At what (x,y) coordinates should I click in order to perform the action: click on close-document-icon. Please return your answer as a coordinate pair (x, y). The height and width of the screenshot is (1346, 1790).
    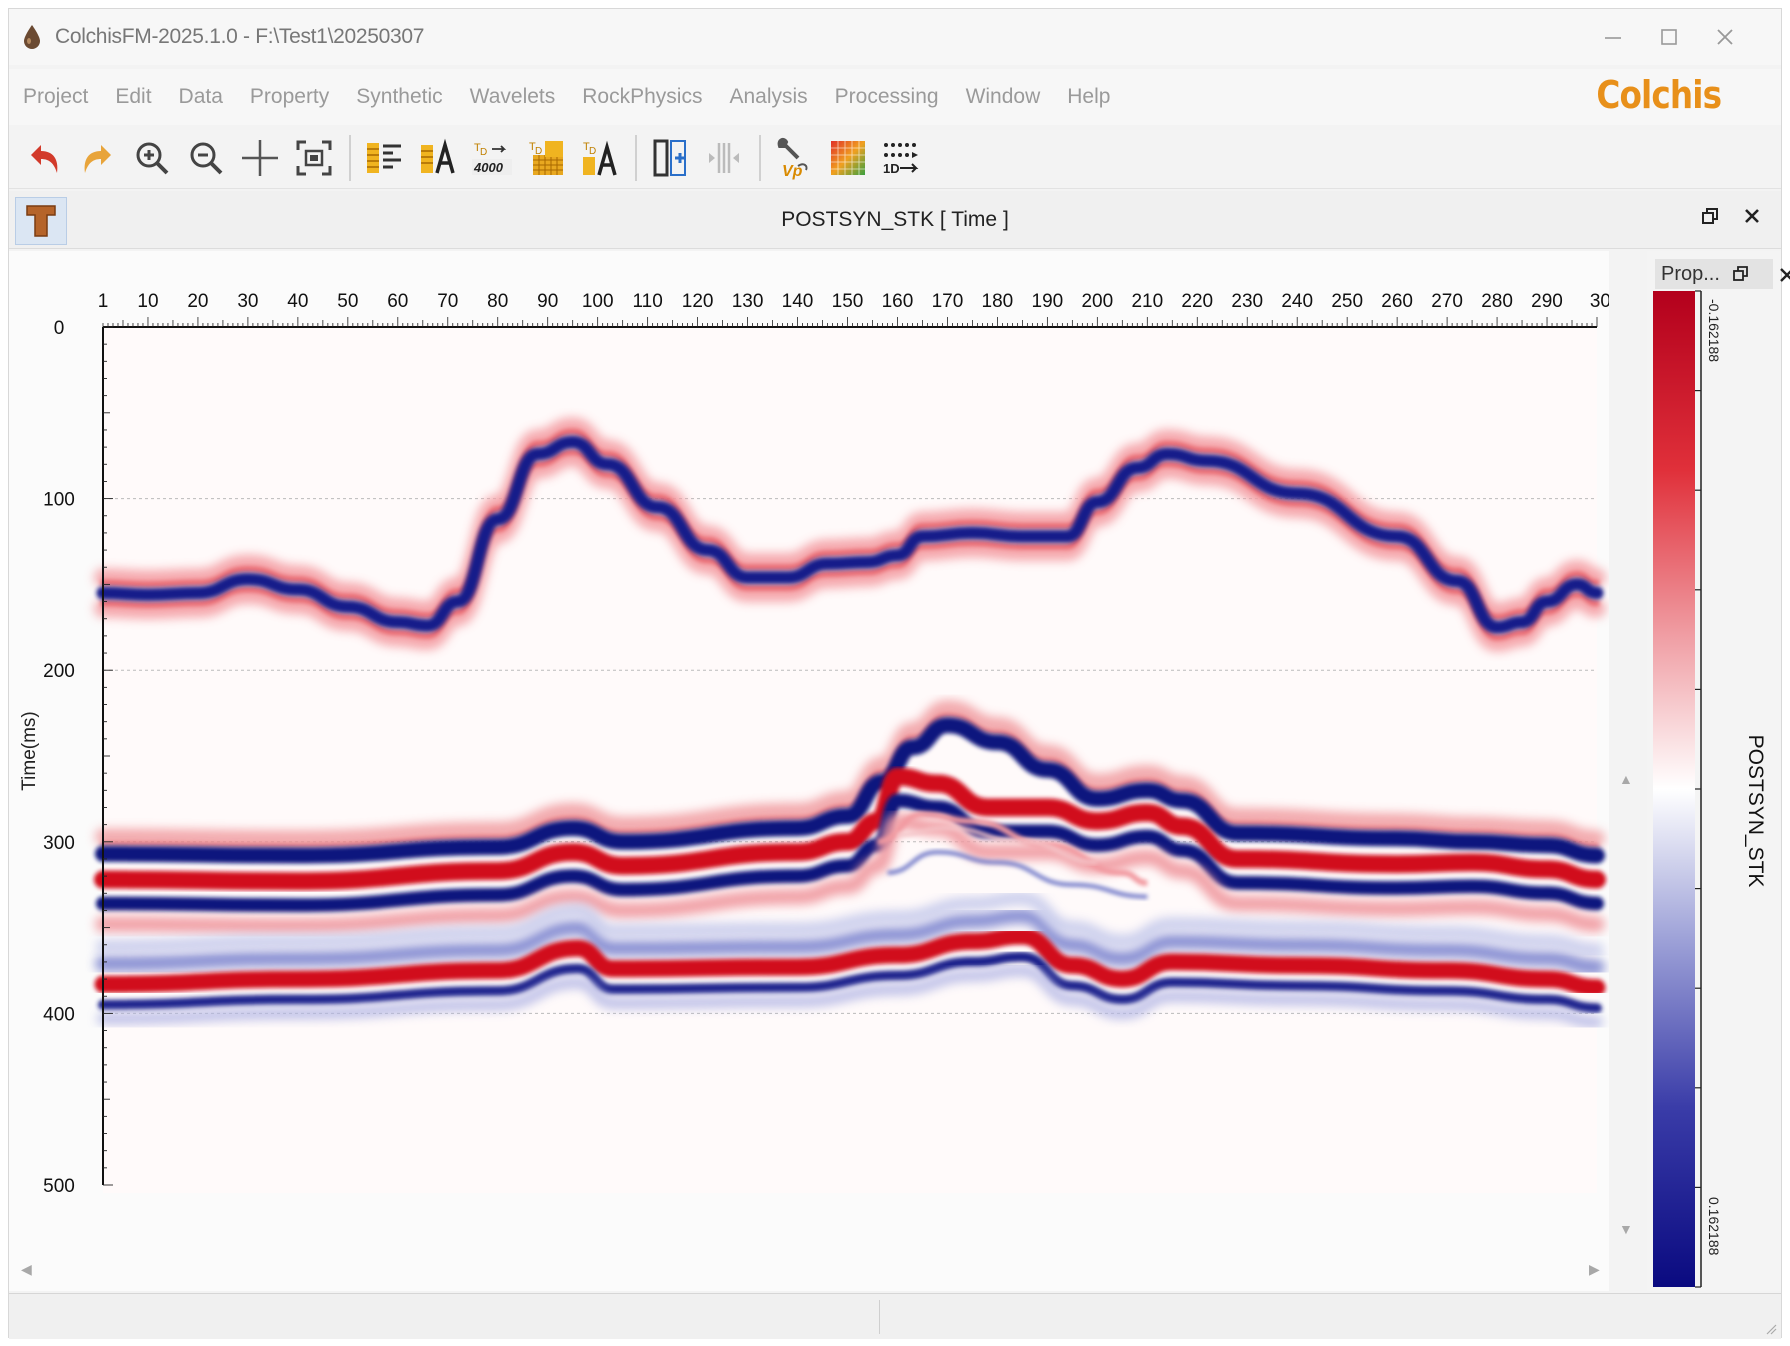
    Looking at the image, I should click on (1752, 218).